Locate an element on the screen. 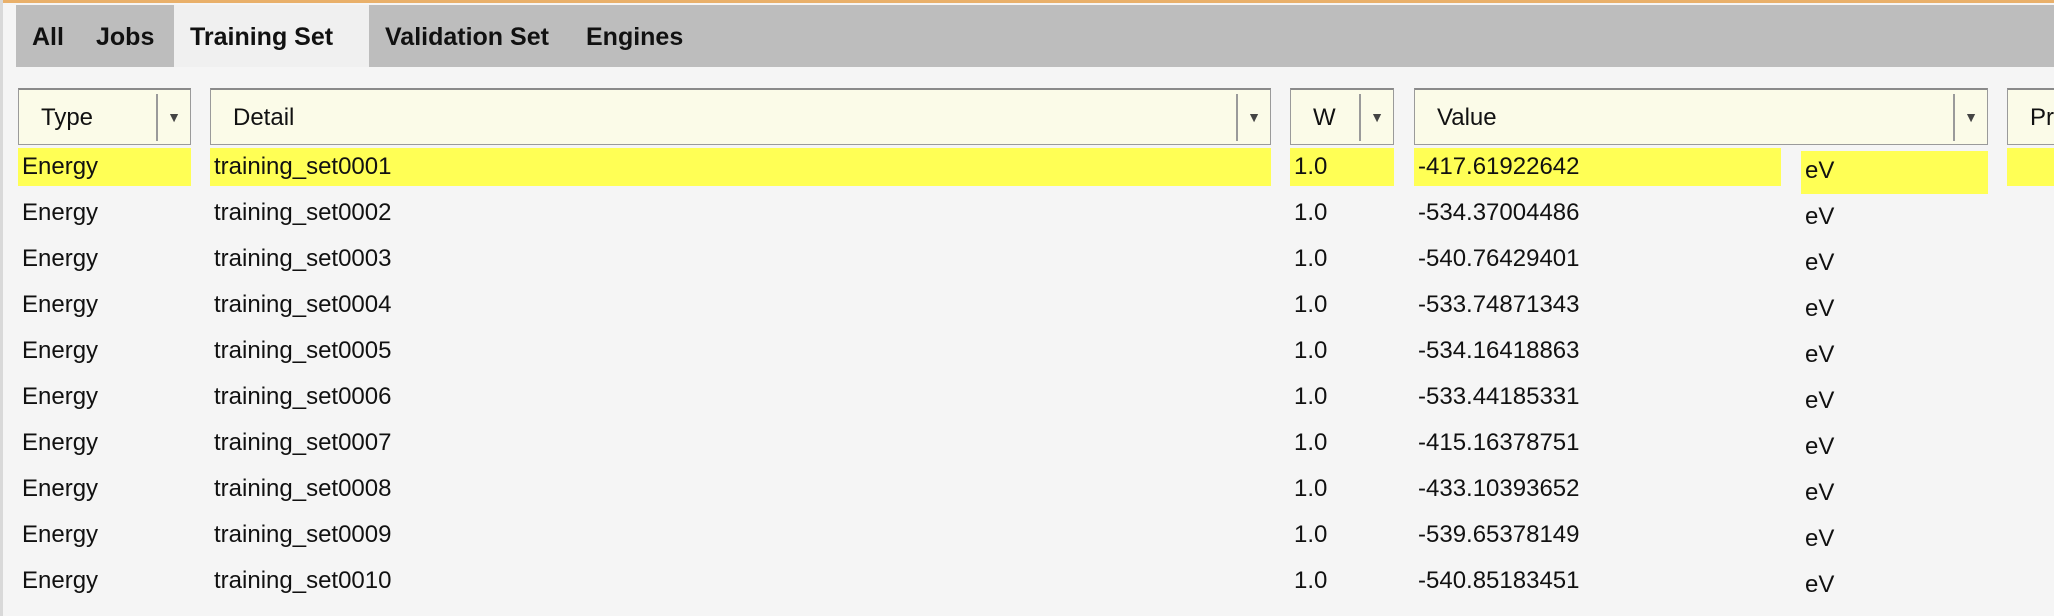  detail-cell: training_set0003 is located at coordinates (303, 258).